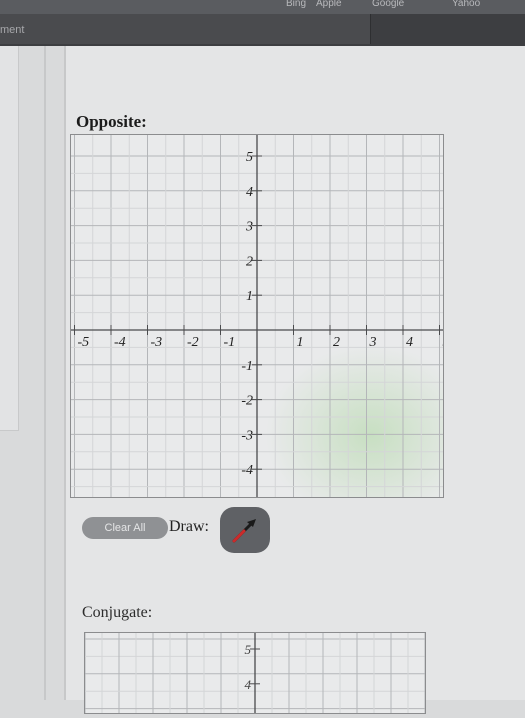 This screenshot has height=718, width=525. Describe the element at coordinates (111, 121) in the screenshot. I see `section-title-opposite: Opposite:` at that location.